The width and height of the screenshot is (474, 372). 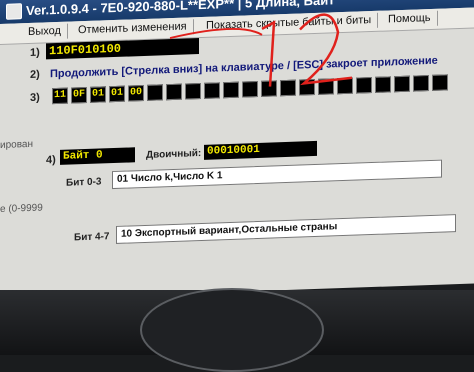 What do you see at coordinates (232, 330) in the screenshot?
I see `steering-wheel-icon` at bounding box center [232, 330].